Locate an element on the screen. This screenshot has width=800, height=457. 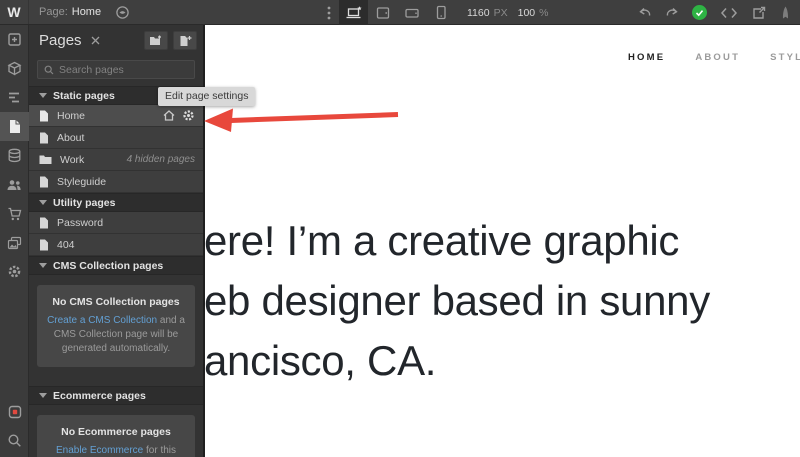
hidden-pages-badge: 4 hidden pages is located at coordinates (160, 159).